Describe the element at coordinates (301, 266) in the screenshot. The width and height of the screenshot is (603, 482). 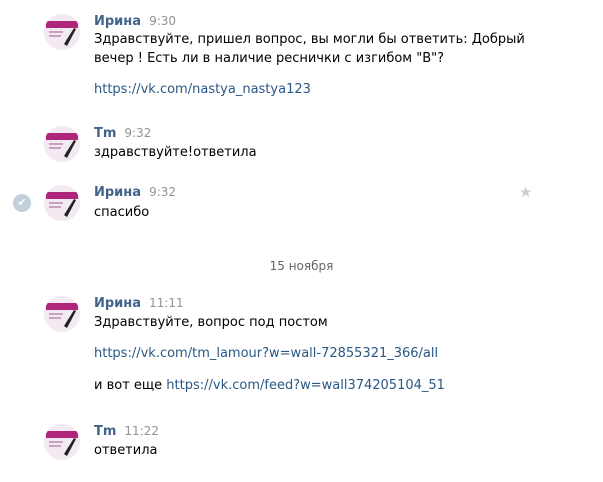
I see `date-separator: 15 ноября` at that location.